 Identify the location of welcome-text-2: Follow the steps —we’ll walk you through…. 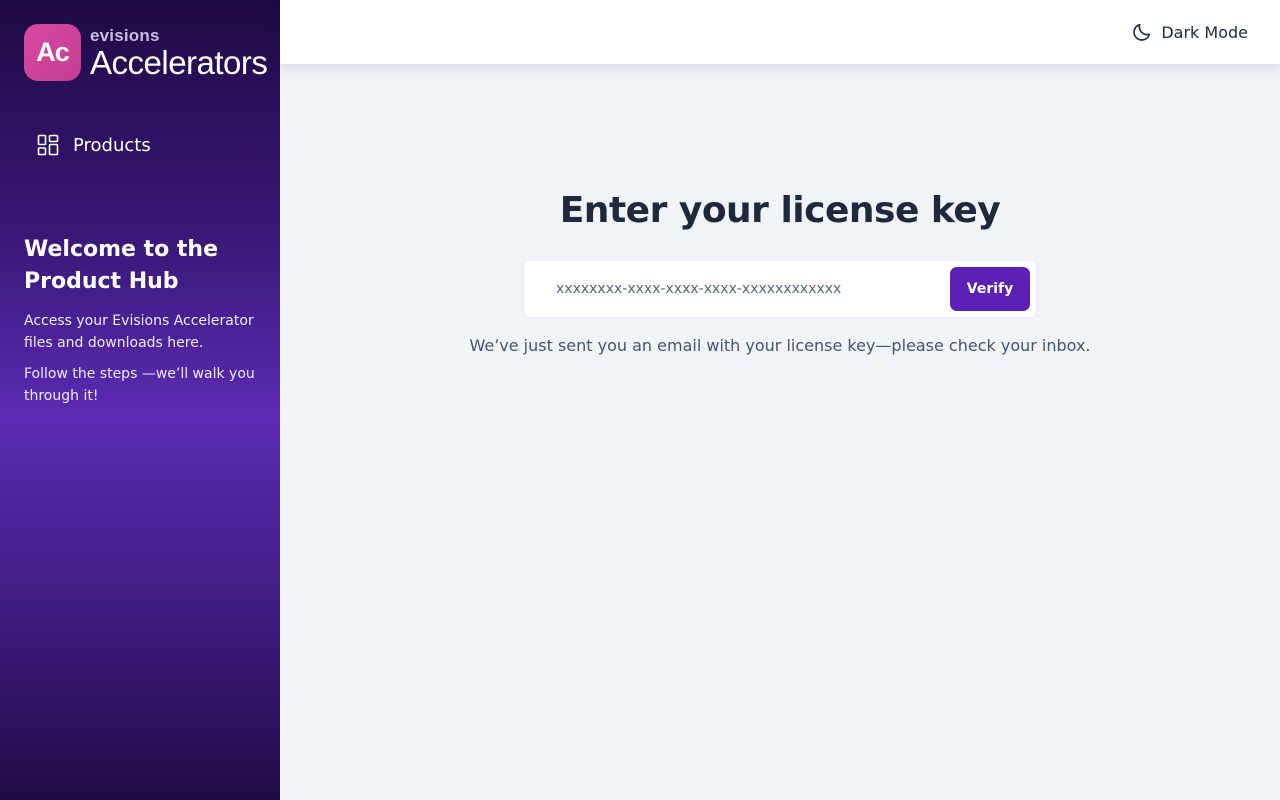
(139, 385).